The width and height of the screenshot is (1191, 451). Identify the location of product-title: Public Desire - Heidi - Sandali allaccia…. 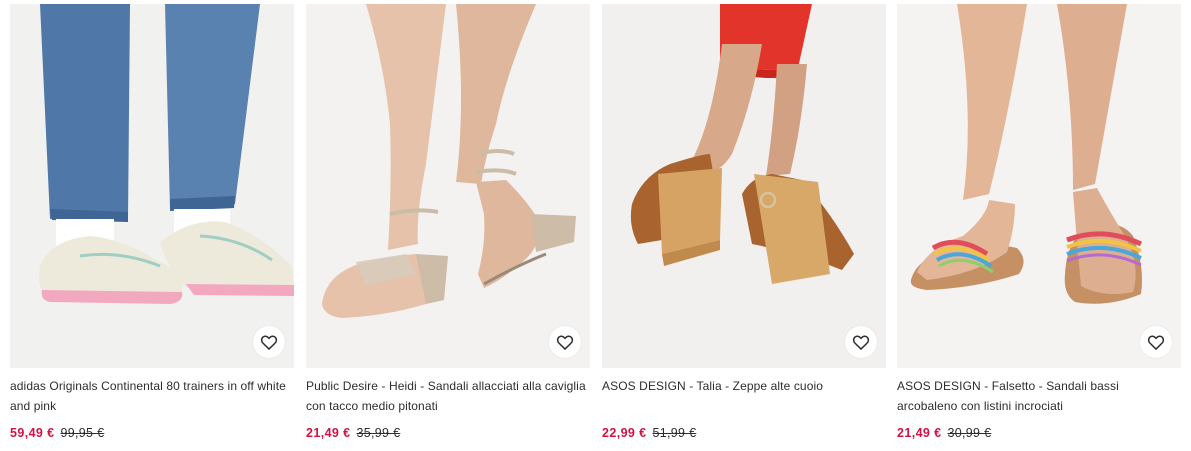
(448, 396).